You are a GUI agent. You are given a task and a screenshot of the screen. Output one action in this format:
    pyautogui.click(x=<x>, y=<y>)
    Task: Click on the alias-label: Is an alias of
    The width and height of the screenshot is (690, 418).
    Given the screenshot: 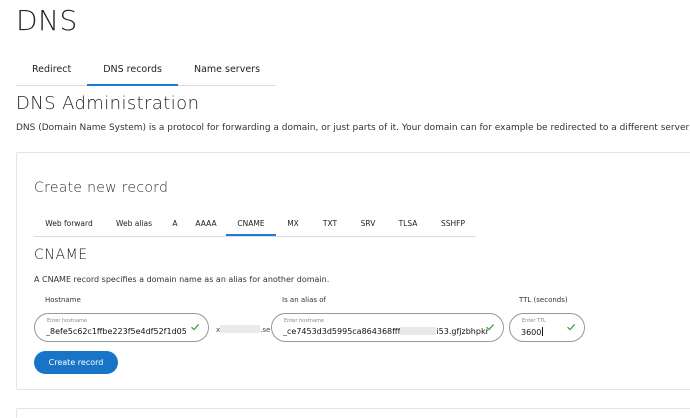 What is the action you would take?
    pyautogui.click(x=304, y=300)
    